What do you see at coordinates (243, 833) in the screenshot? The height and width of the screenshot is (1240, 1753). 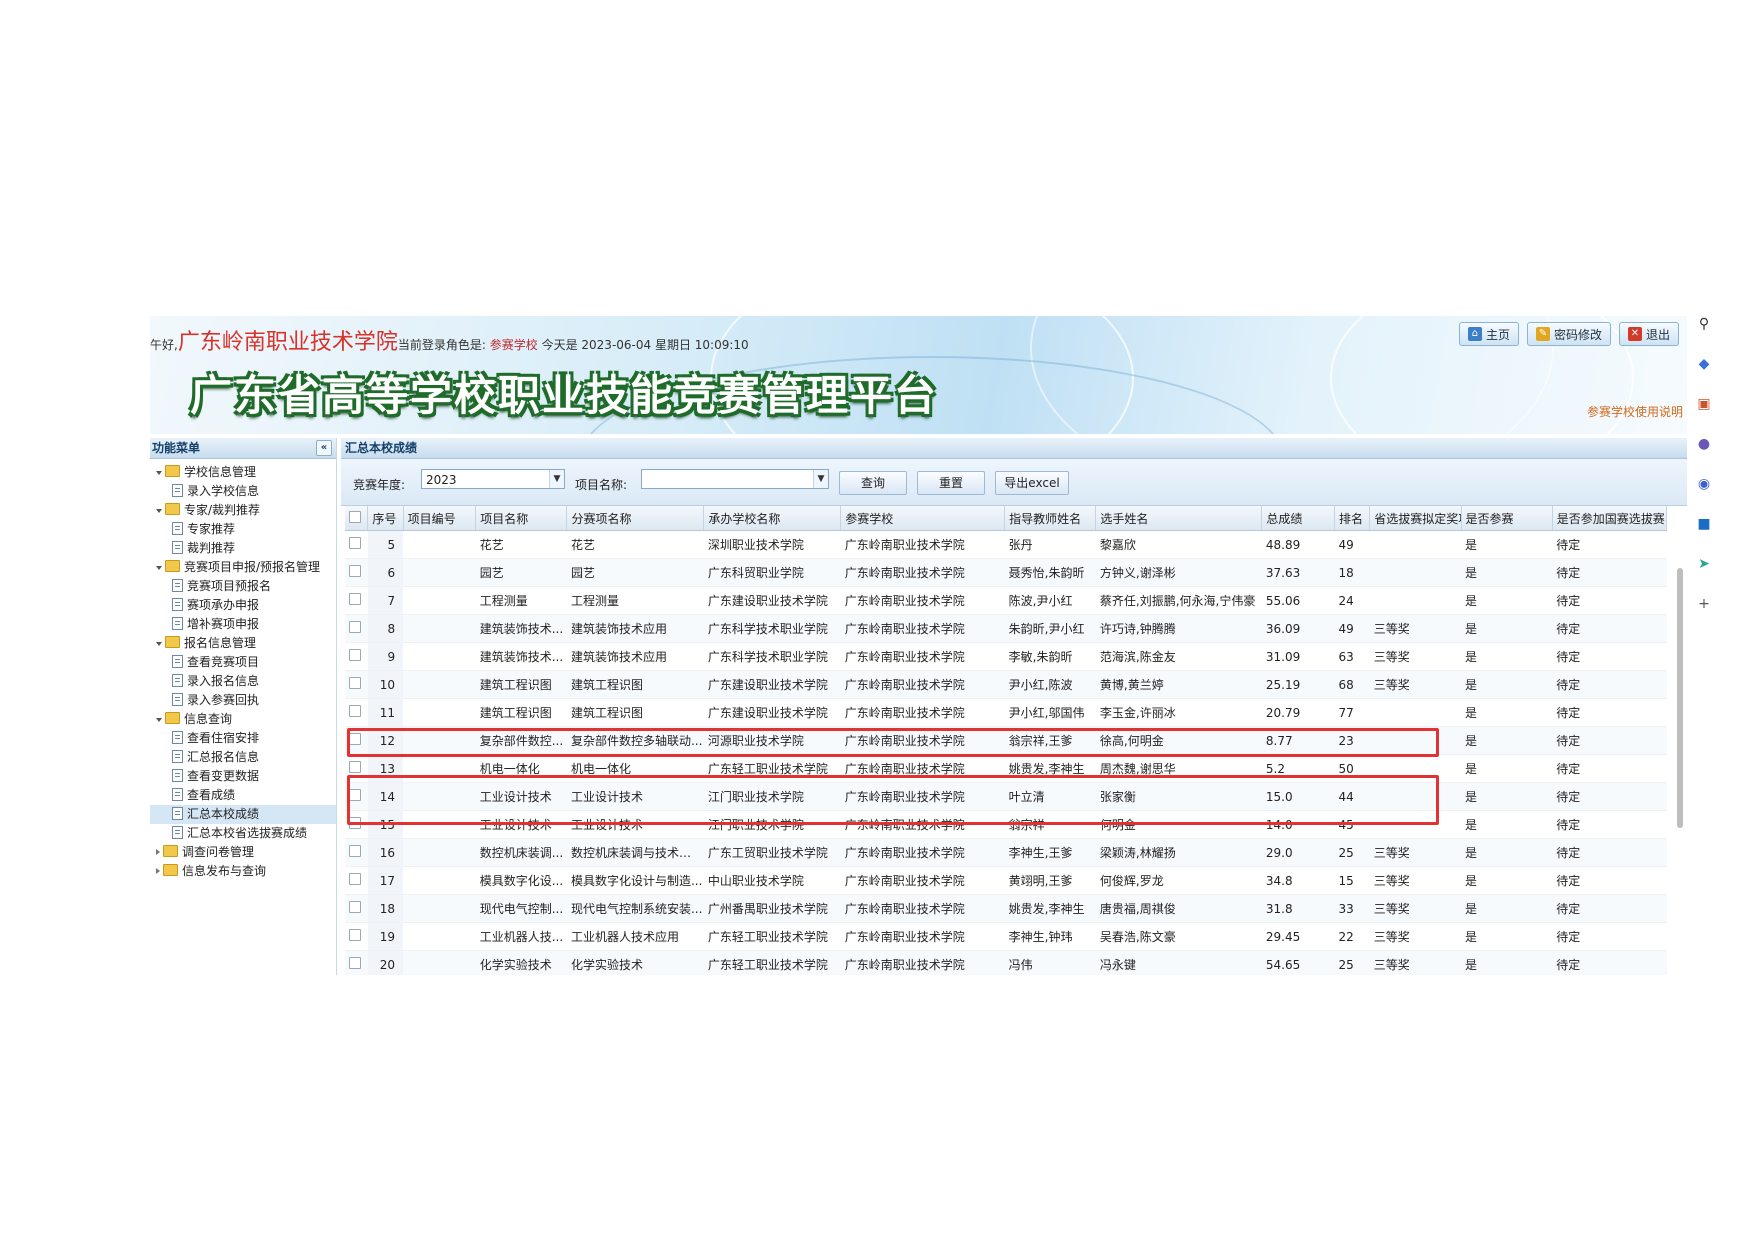 I see `menu-item: 汇总本校省选拔赛成绩` at bounding box center [243, 833].